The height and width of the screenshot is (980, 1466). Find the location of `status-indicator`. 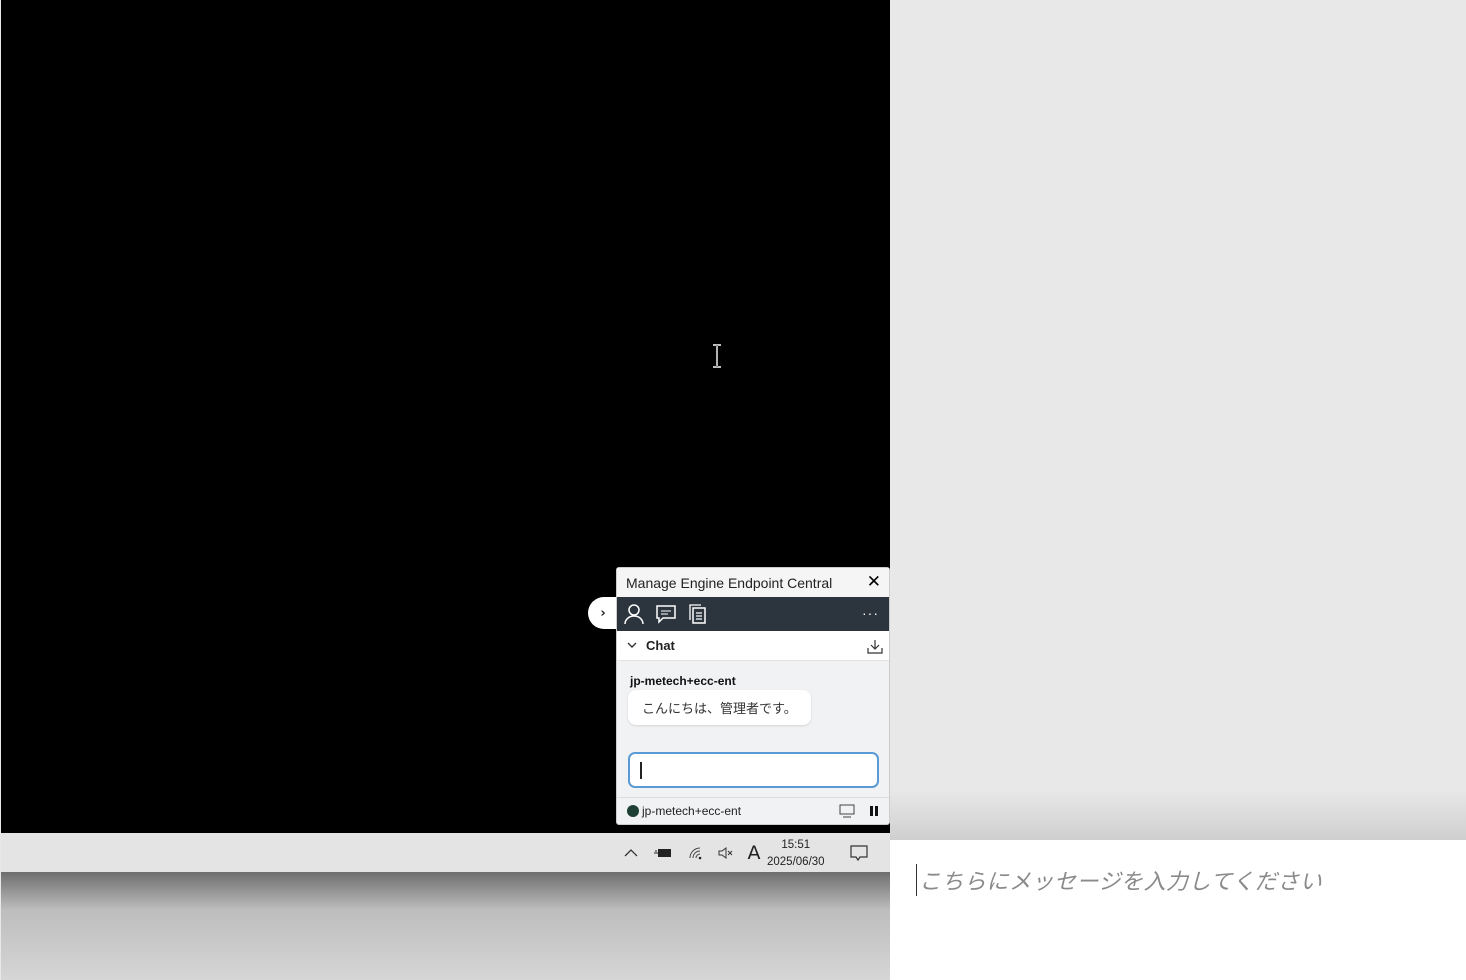

status-indicator is located at coordinates (633, 811).